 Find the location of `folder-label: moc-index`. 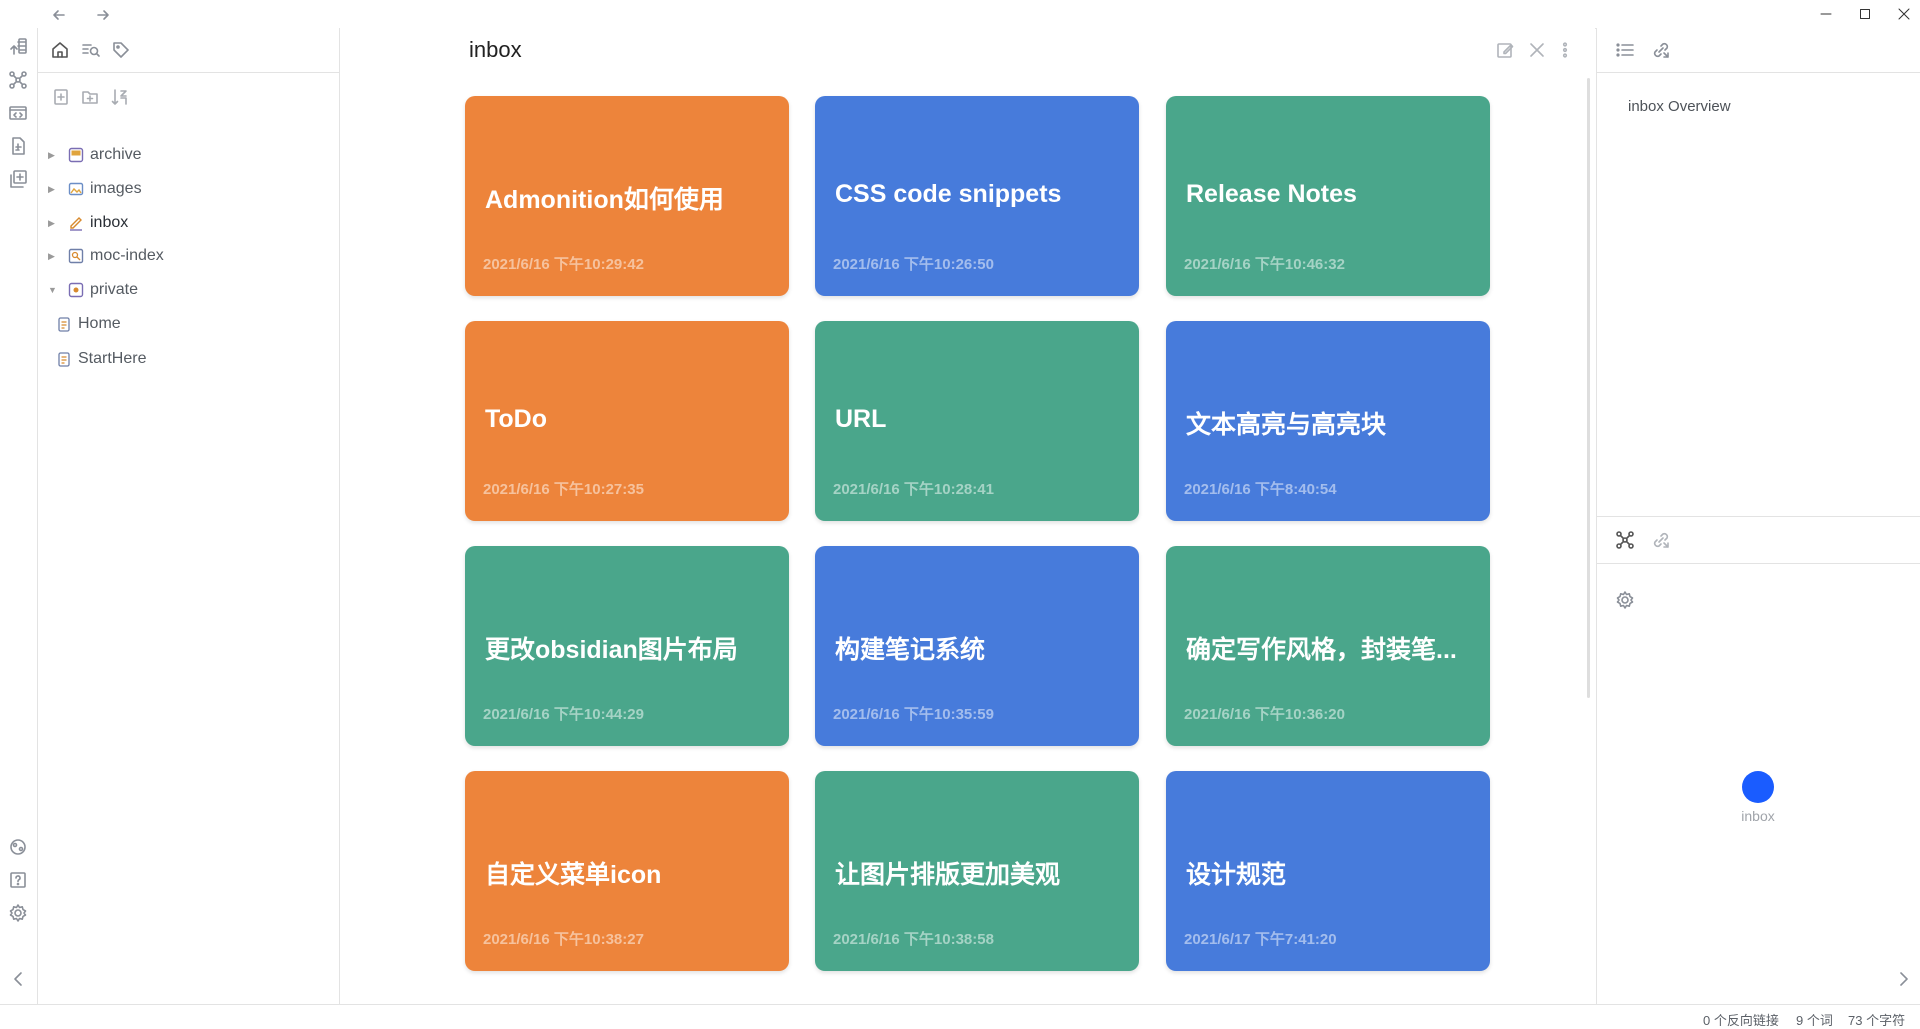

folder-label: moc-index is located at coordinates (127, 255).